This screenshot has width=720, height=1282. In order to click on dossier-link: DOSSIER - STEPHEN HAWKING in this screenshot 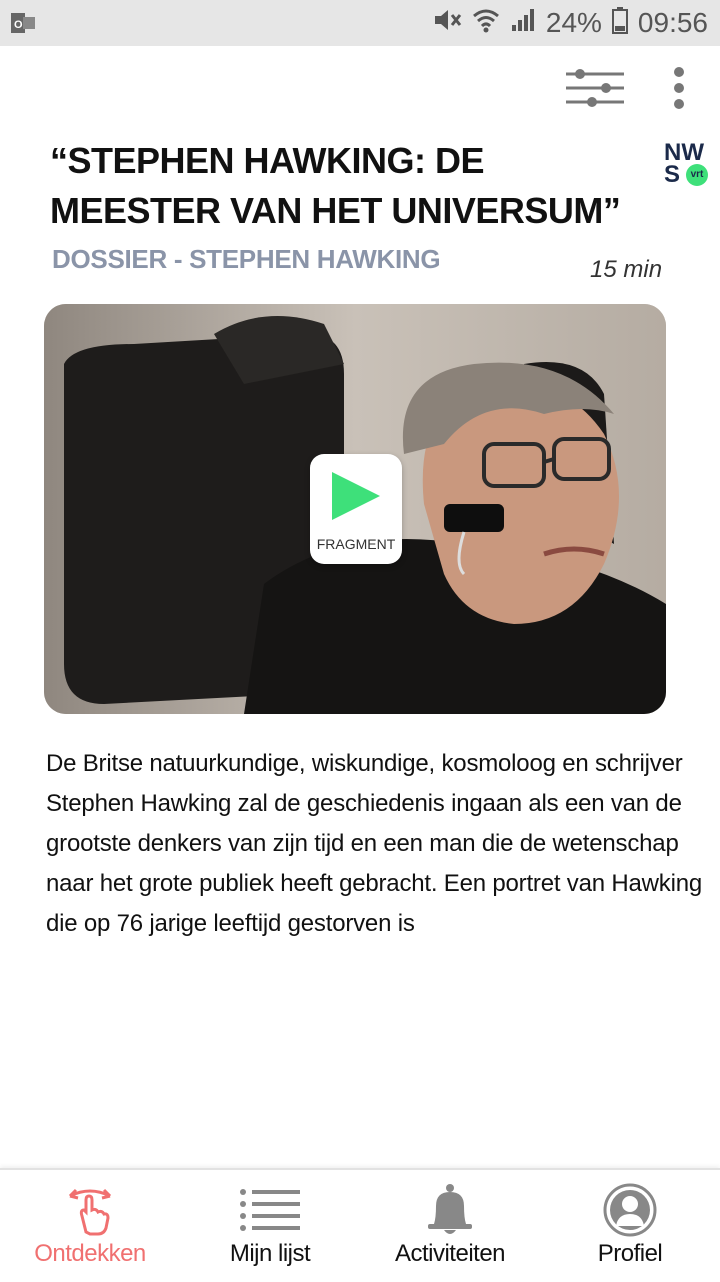, I will do `click(246, 259)`.